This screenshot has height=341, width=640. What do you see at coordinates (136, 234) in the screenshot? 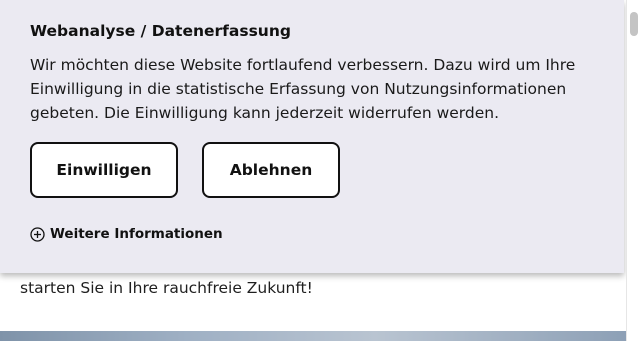
I see `more-info-label: Weitere Informationen` at bounding box center [136, 234].